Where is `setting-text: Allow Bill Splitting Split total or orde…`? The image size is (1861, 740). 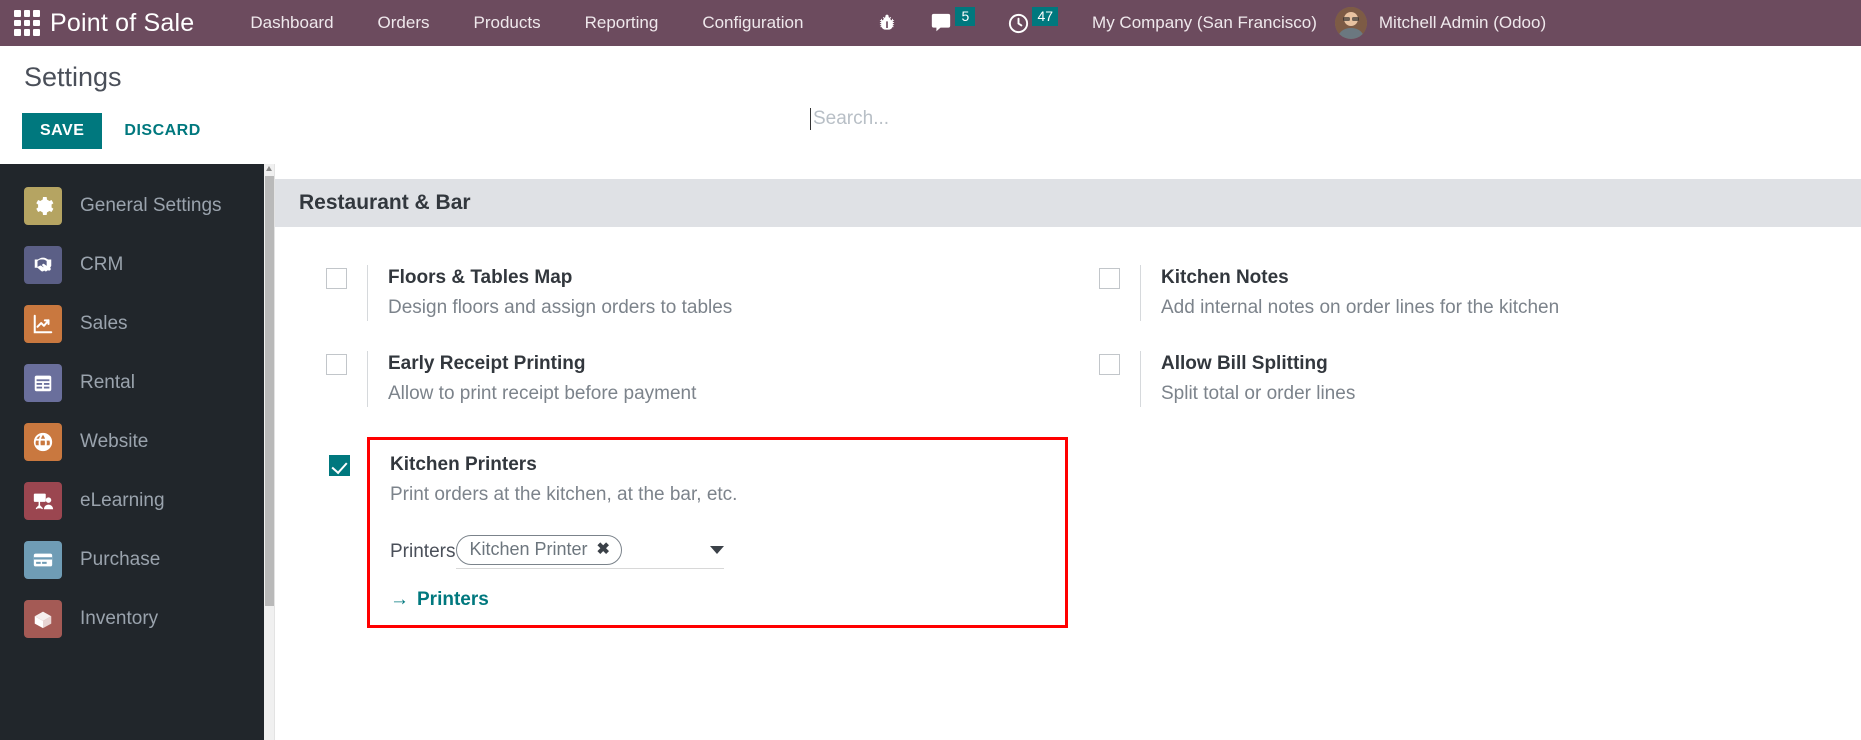
setting-text: Allow Bill Splitting Split total or orde… is located at coordinates (1248, 379).